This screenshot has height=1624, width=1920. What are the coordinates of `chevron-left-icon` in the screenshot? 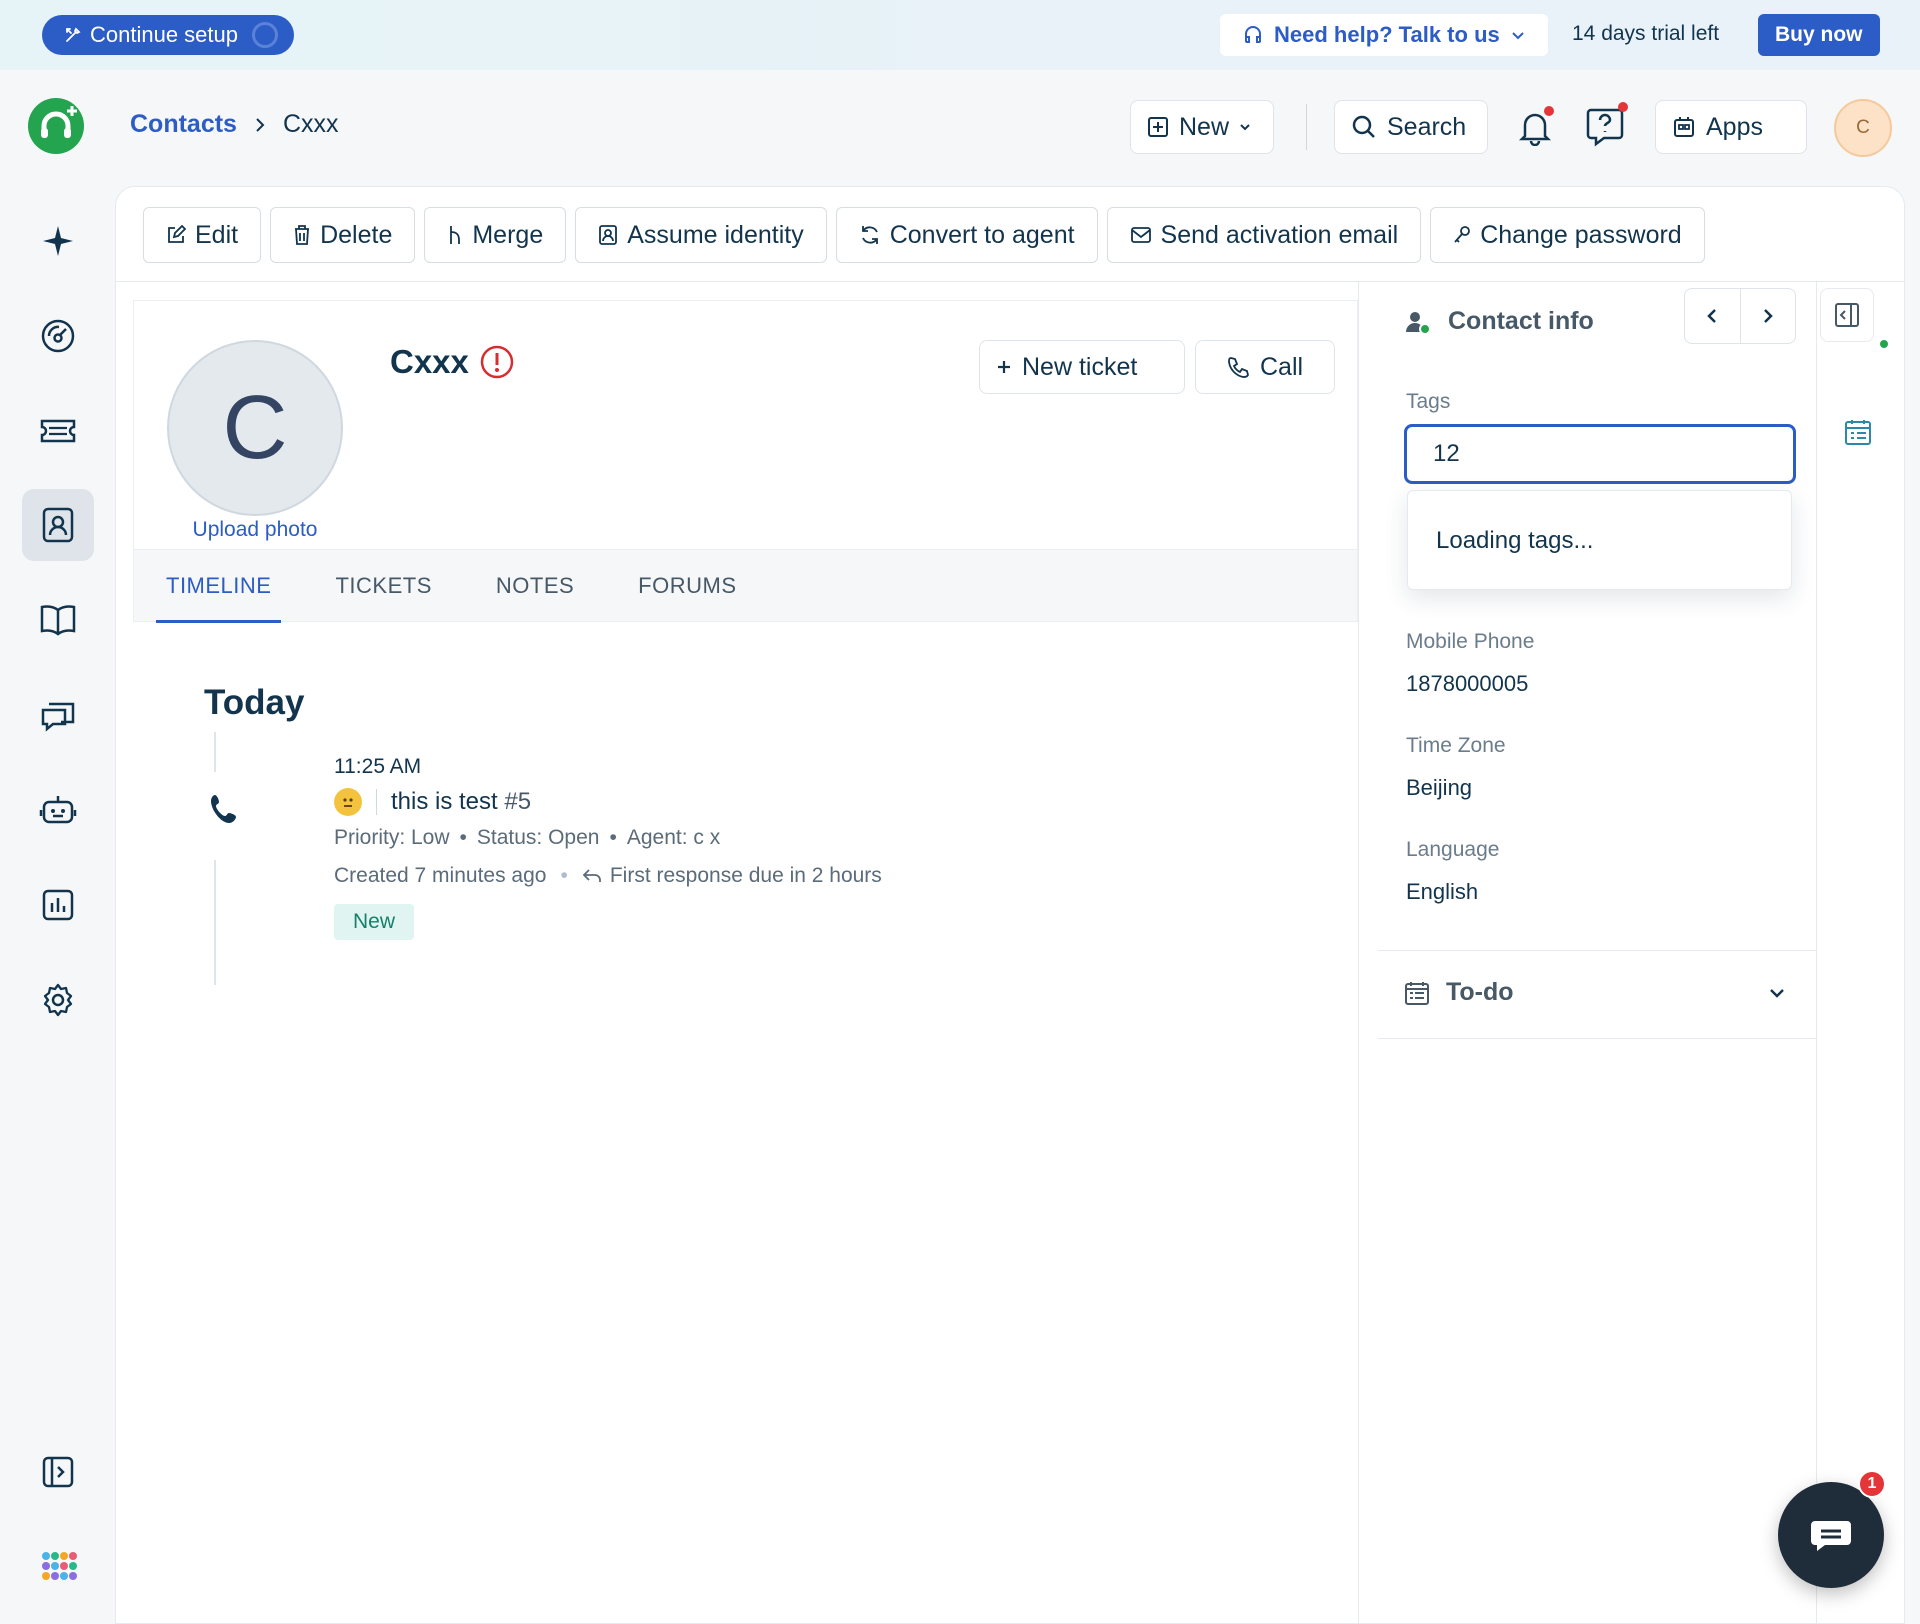 It's located at (1712, 316).